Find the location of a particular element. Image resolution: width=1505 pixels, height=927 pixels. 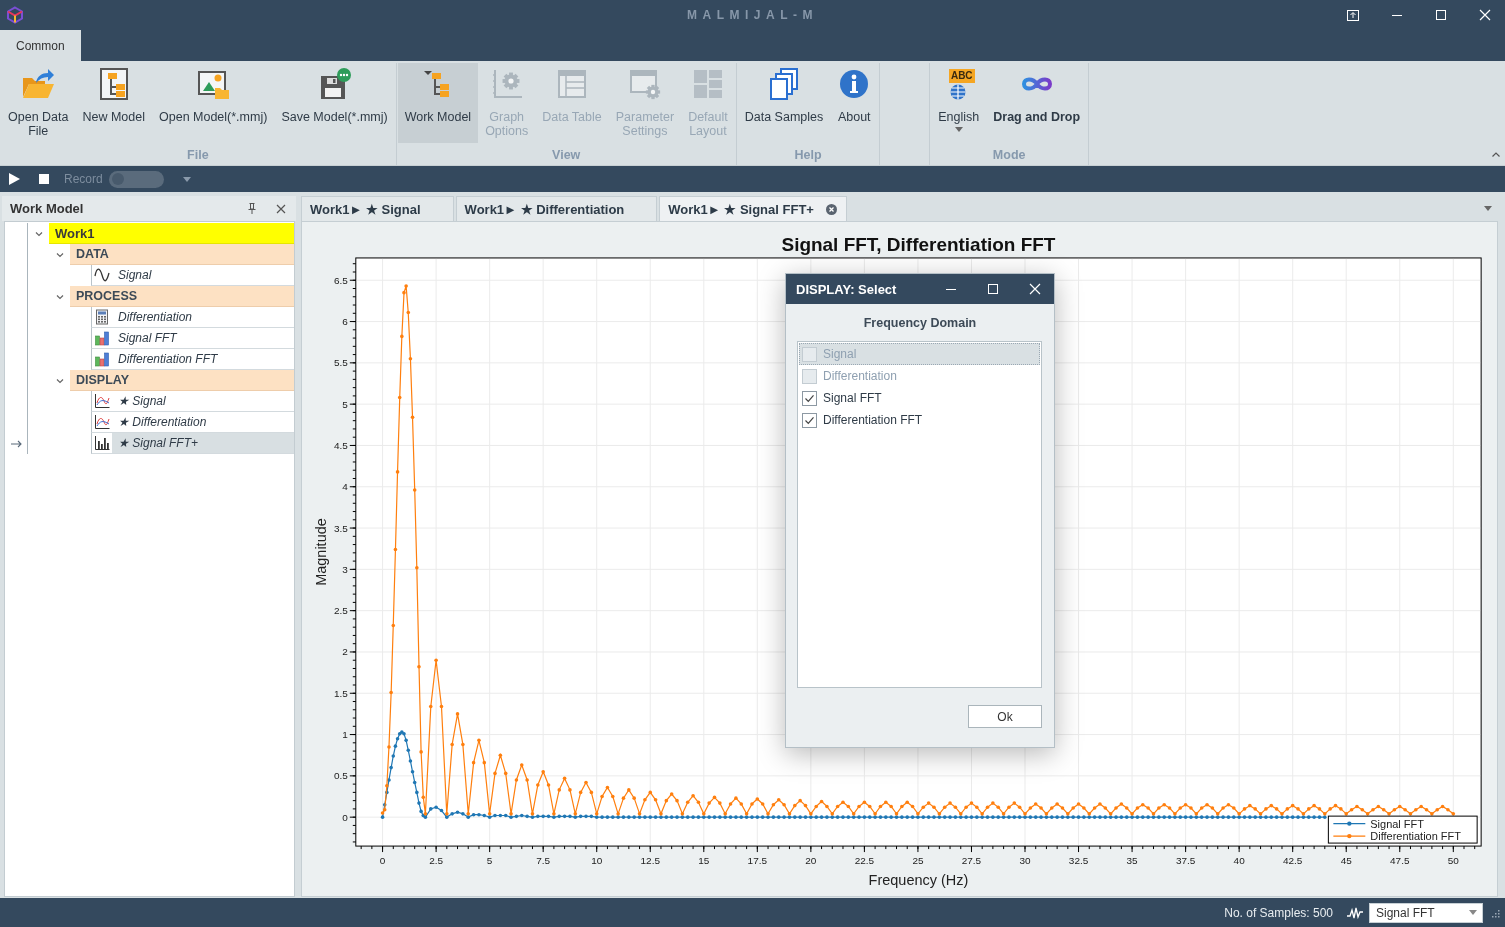

pin-icon is located at coordinates (252, 208).